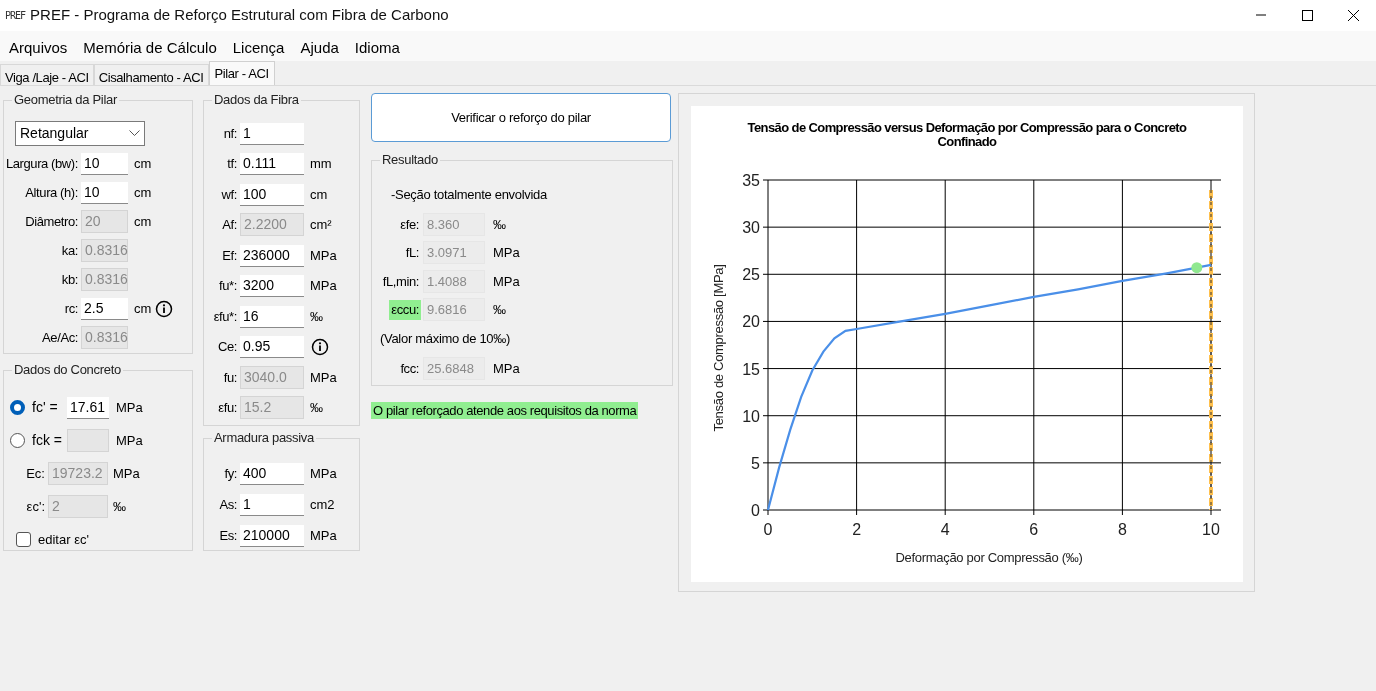 The image size is (1376, 691). Describe the element at coordinates (1197, 268) in the screenshot. I see `data-point` at that location.